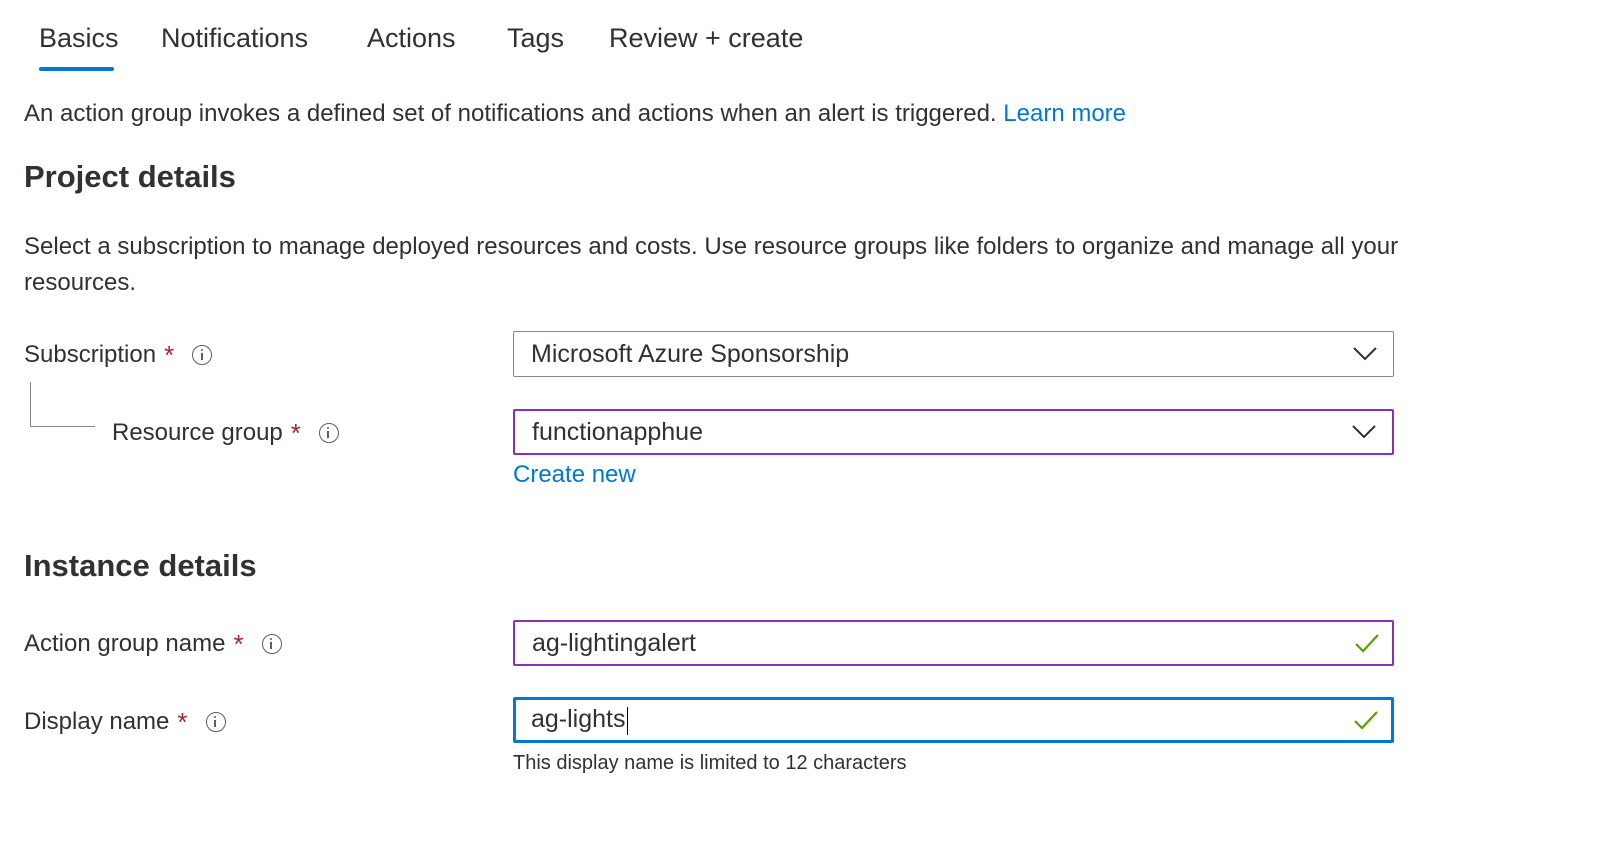  What do you see at coordinates (953, 432) in the screenshot?
I see `resource-group-dropdown: functionapphue` at bounding box center [953, 432].